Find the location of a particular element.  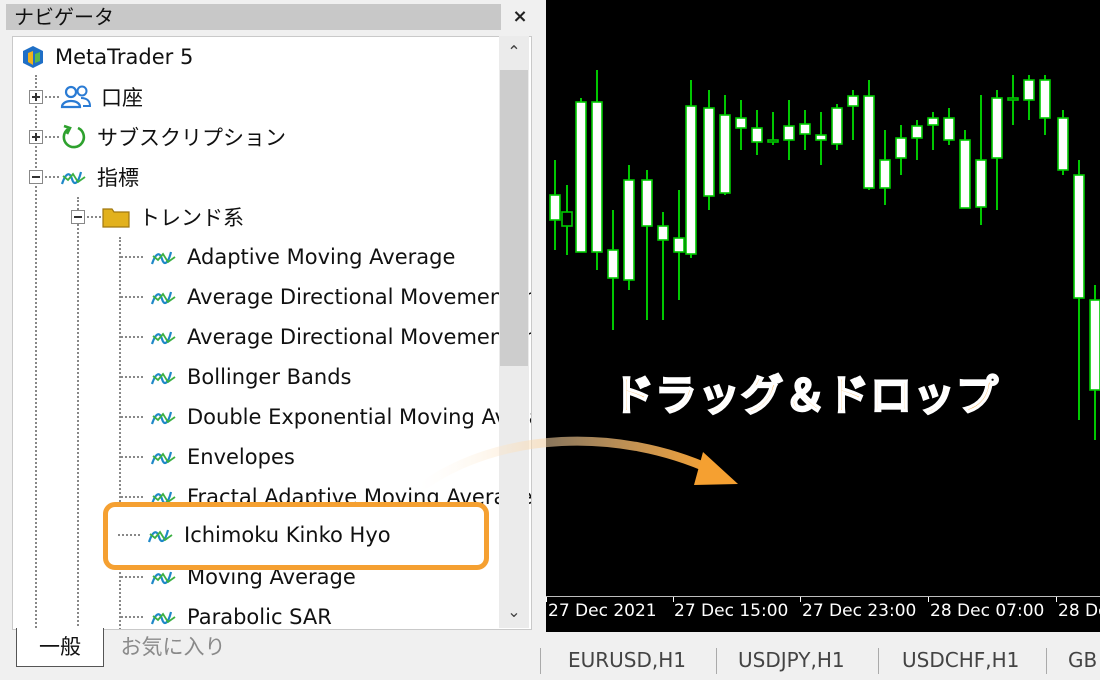

tree-item-label: Parabolic SAR is located at coordinates (259, 617).